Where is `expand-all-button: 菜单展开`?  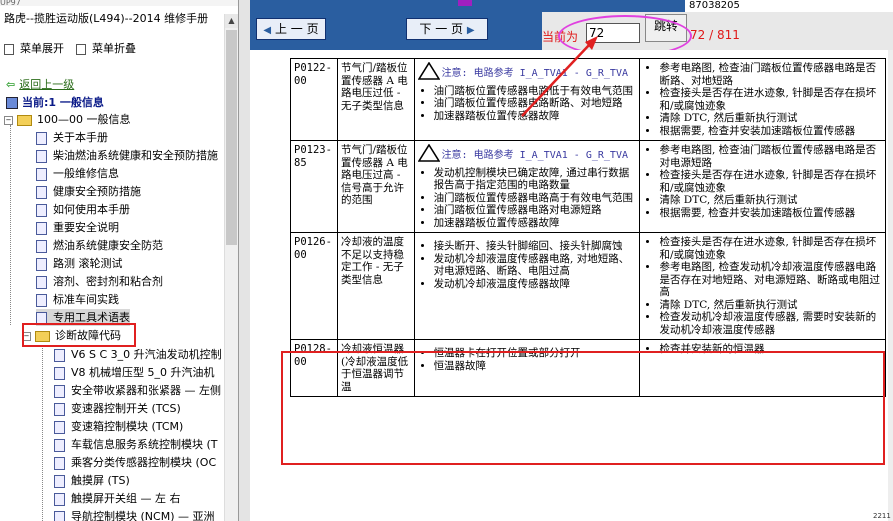 expand-all-button: 菜单展开 is located at coordinates (34, 48).